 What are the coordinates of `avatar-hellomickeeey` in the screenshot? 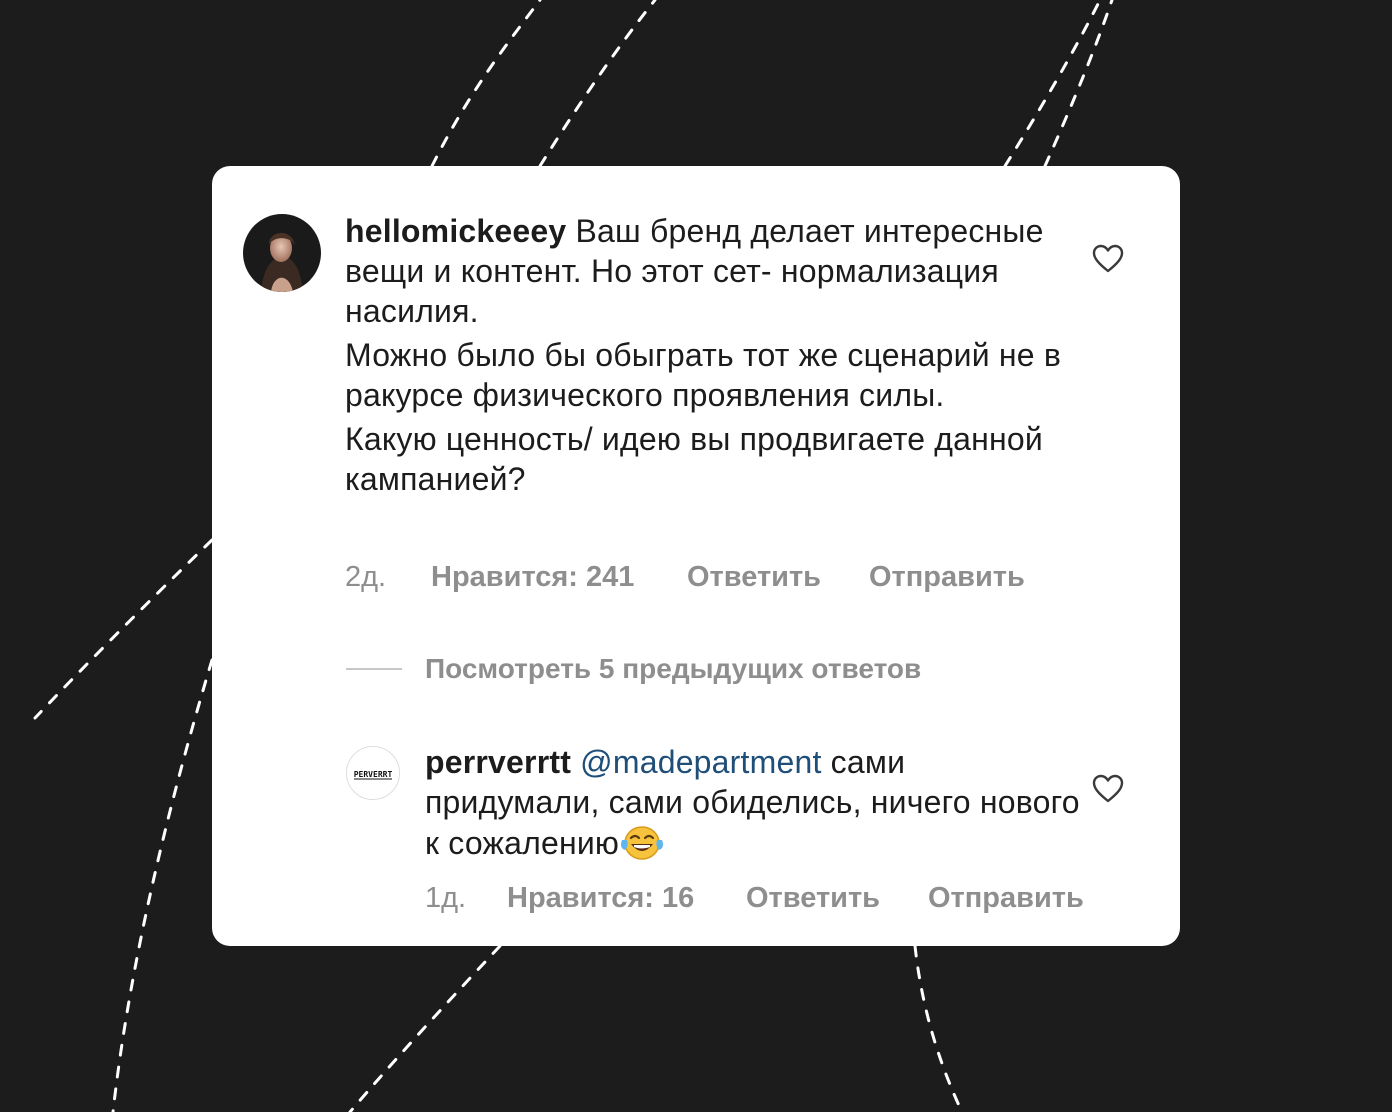 It's located at (282, 253).